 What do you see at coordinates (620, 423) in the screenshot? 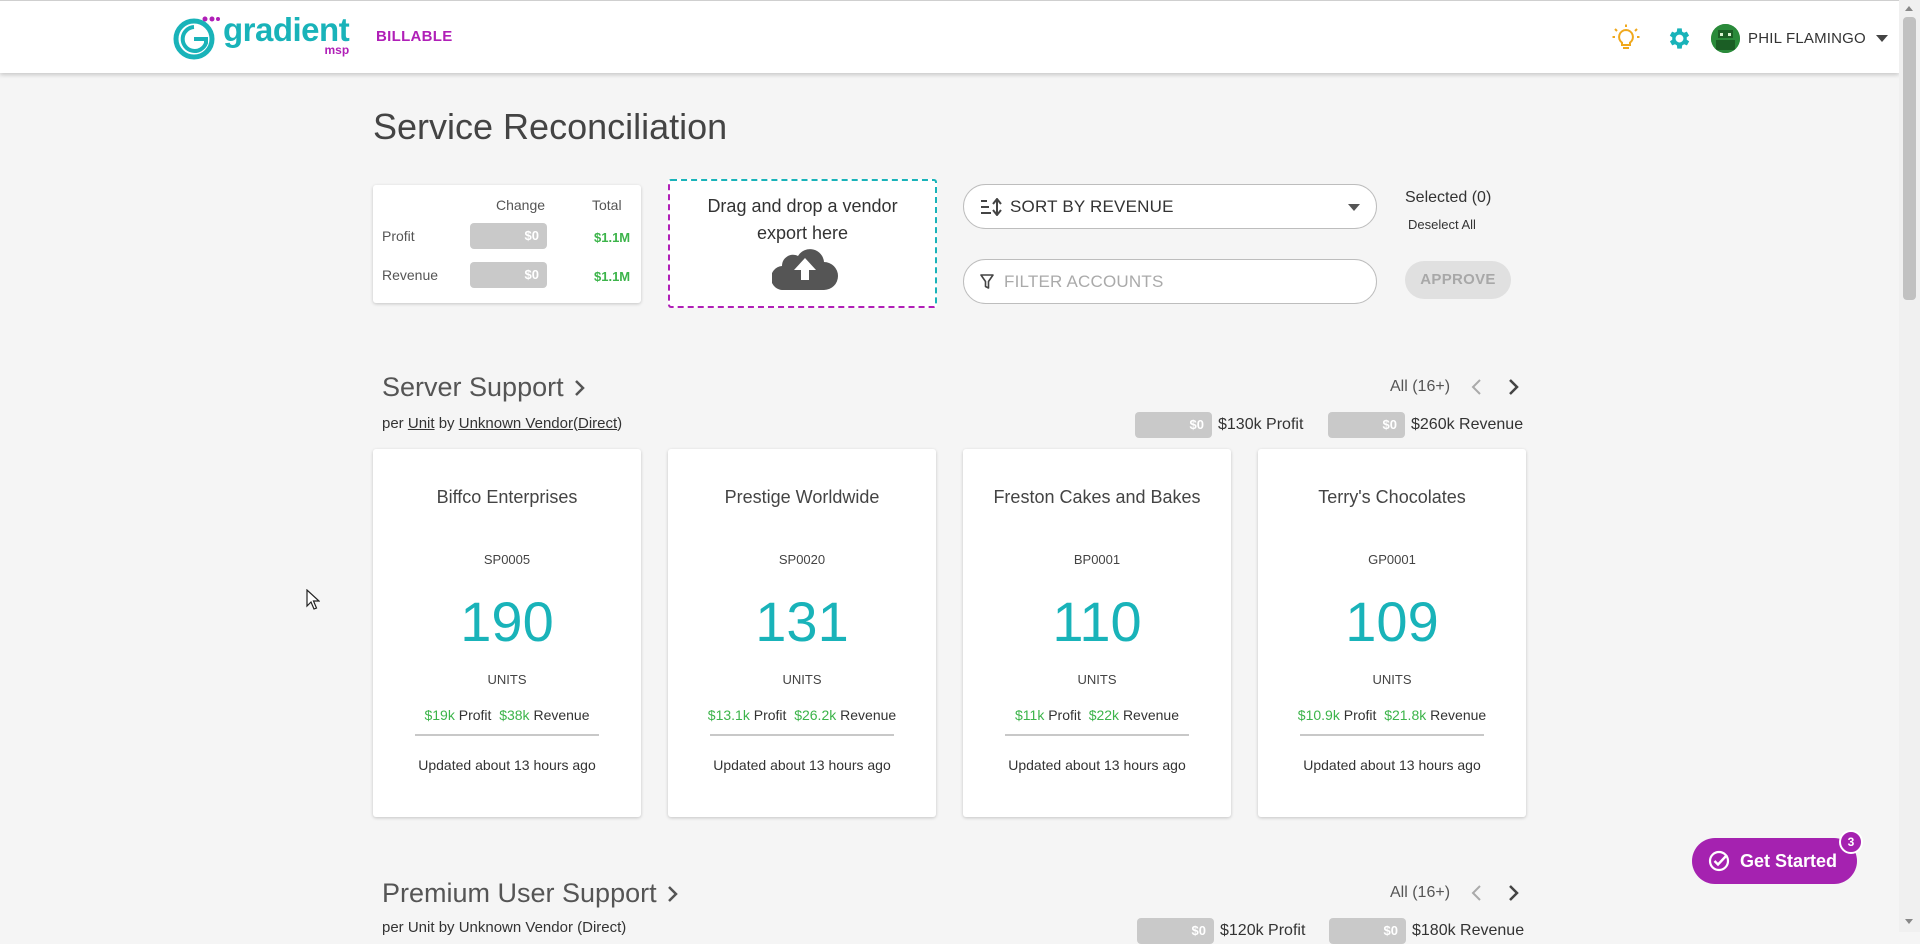
I see `paren-close: )` at bounding box center [620, 423].